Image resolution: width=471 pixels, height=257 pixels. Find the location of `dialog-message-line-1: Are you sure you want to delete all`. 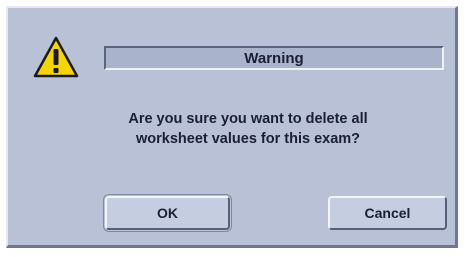

dialog-message-line-1: Are you sure you want to delete all is located at coordinates (248, 119).